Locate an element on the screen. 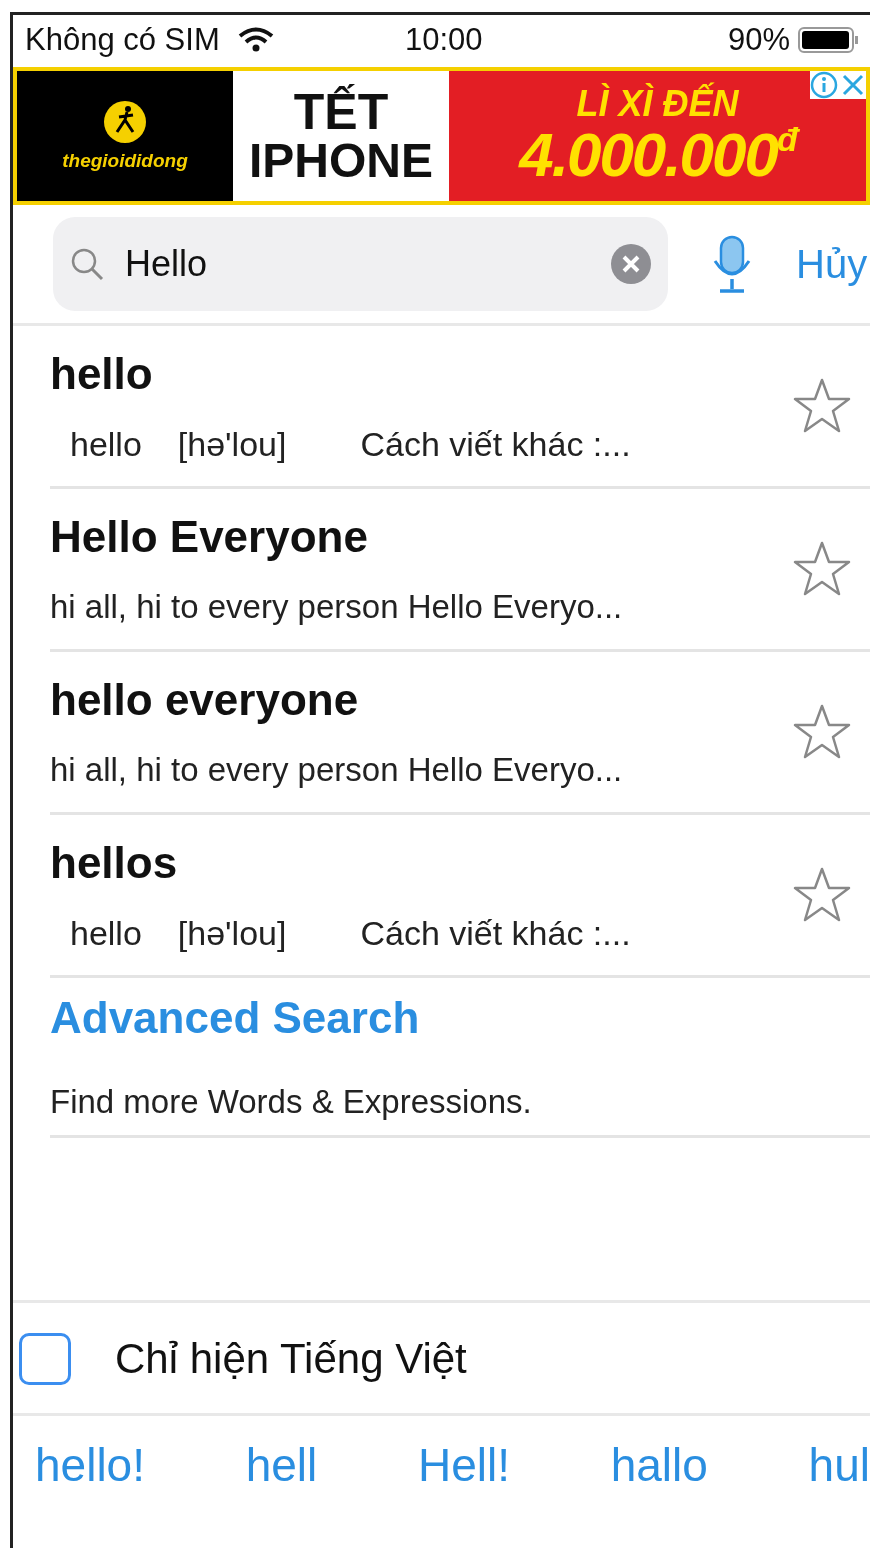 This screenshot has height=1548, width=870. battery-percent: 90% is located at coordinates (758, 40).